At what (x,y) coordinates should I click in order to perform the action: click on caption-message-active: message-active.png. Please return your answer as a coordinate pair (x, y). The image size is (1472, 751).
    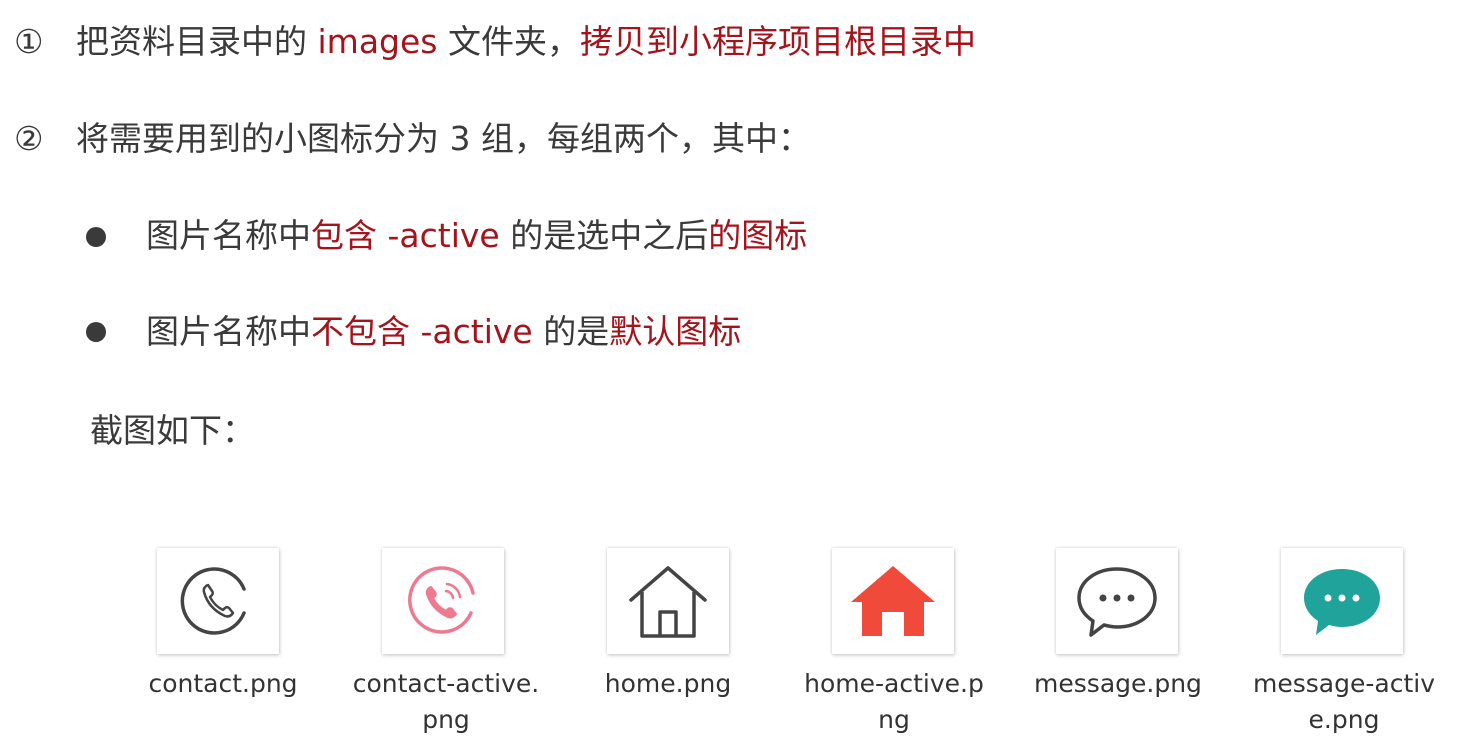
    Looking at the image, I should click on (1344, 701).